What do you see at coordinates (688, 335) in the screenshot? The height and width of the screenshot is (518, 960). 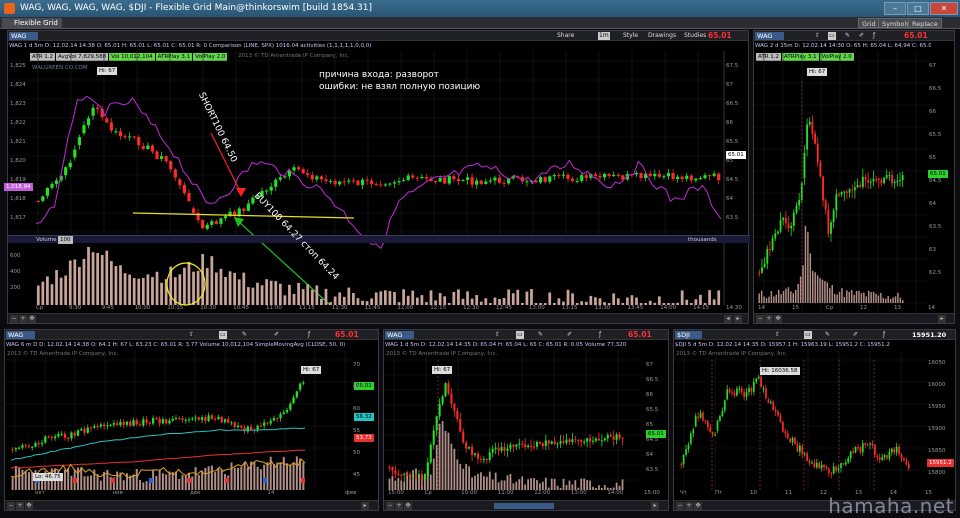 I see `symbol-selector: $DJI` at bounding box center [688, 335].